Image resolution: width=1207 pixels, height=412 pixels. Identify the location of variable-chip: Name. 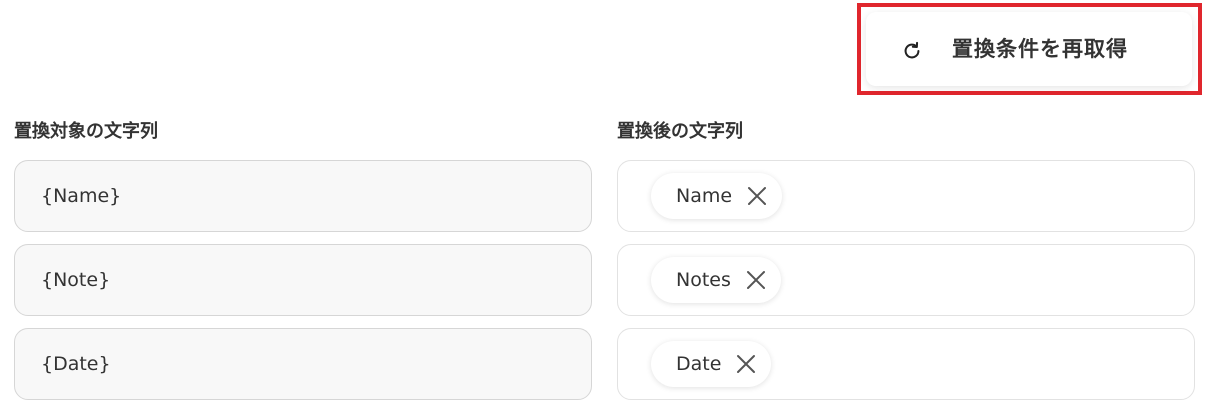
(717, 196).